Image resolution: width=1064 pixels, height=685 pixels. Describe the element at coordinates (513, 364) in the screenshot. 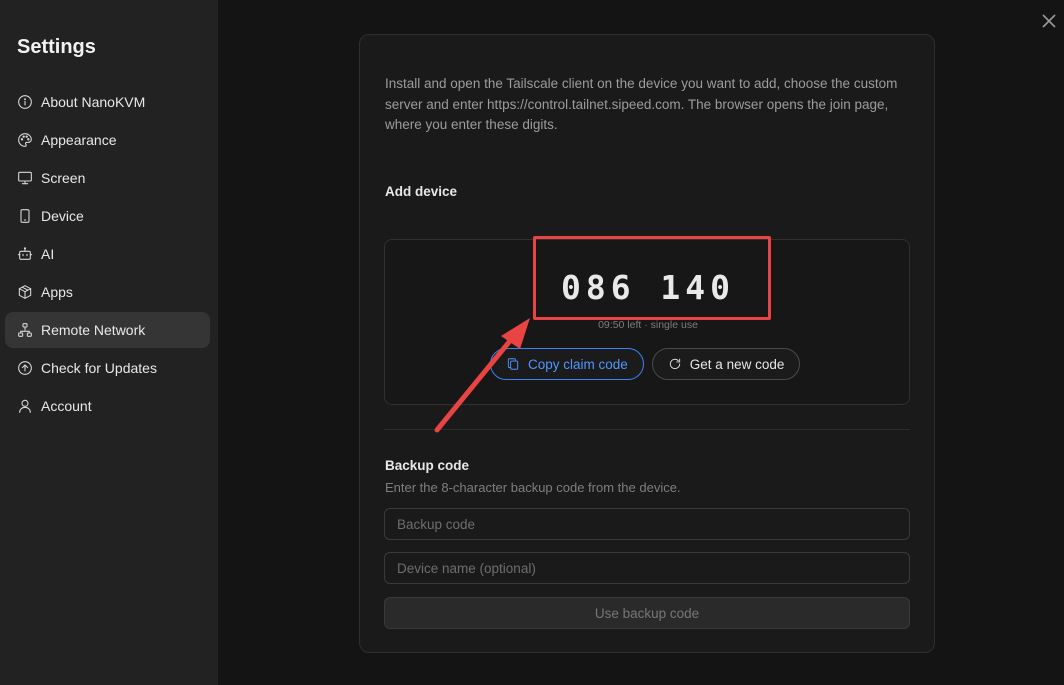

I see `copy-icon` at that location.